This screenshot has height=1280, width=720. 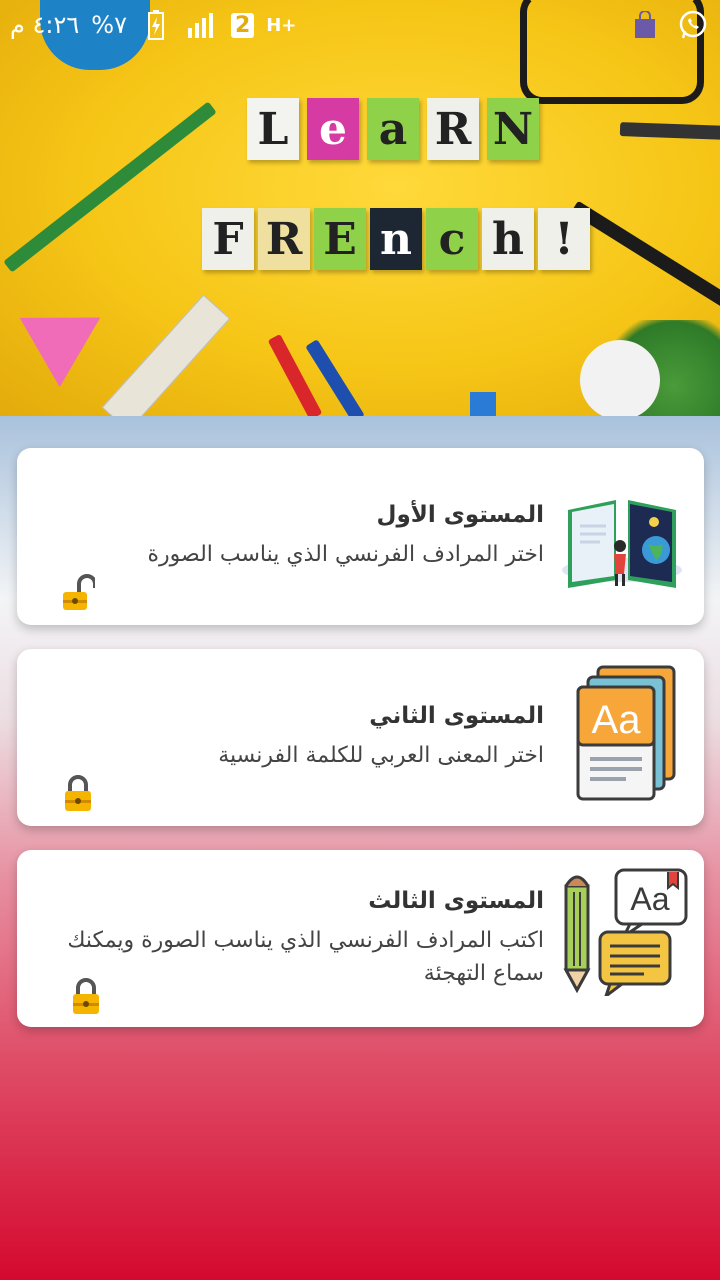 I want to click on level-title: المستوى الثالث, so click(x=456, y=900).